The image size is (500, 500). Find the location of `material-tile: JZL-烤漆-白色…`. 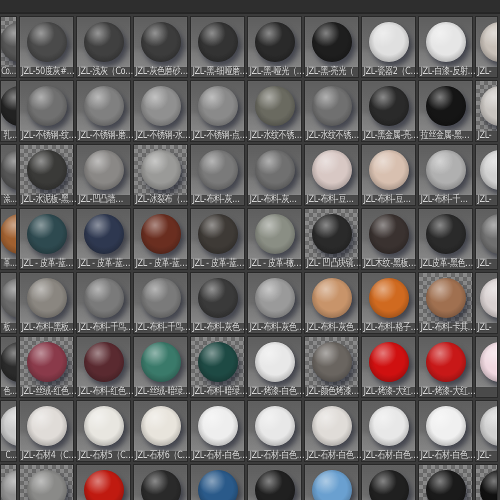

material-tile: JZL-烤漆-白色… is located at coordinates (274, 367).